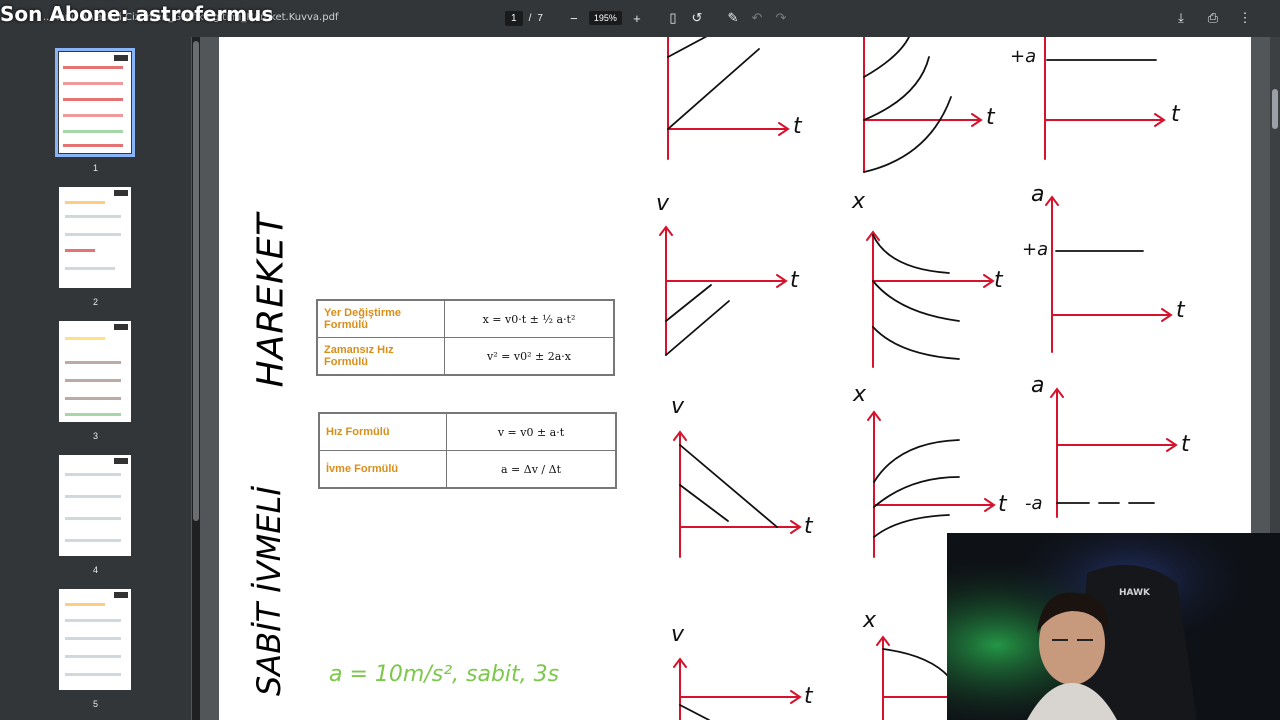 This screenshot has width=1280, height=720. What do you see at coordinates (1245, 18) in the screenshot?
I see `more-icon: ⋮` at bounding box center [1245, 18].